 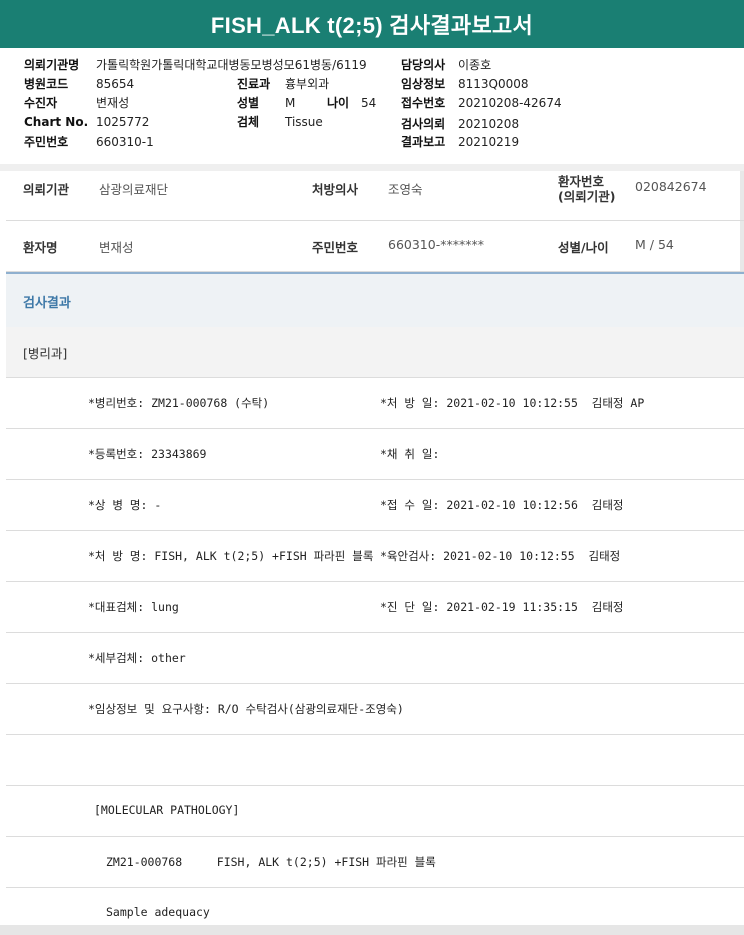 I want to click on result-row-right: *채 취 일:, so click(x=410, y=454).